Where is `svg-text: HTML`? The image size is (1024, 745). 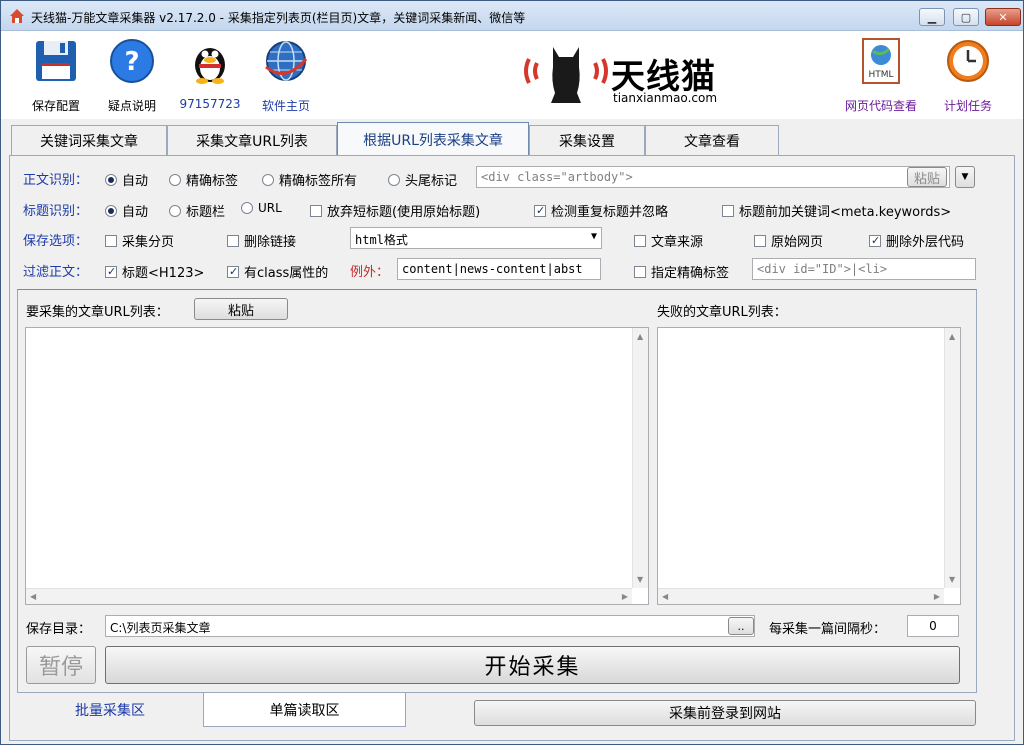 svg-text: HTML is located at coordinates (880, 75).